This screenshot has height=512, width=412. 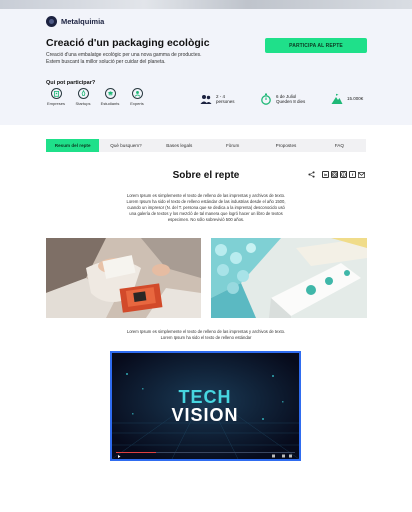 What do you see at coordinates (337, 99) in the screenshot?
I see `mountain-flag-icon` at bounding box center [337, 99].